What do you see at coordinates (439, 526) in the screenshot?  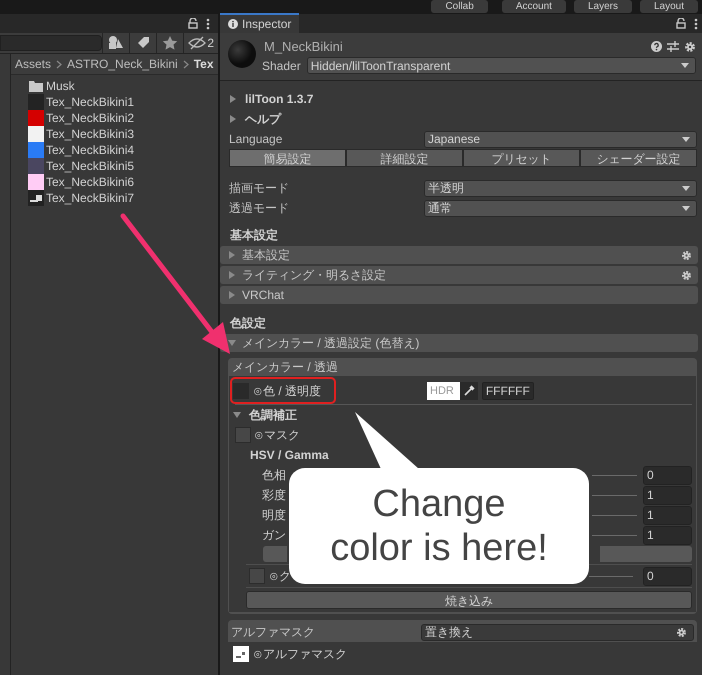 I see `callout-text: Change color is here!` at bounding box center [439, 526].